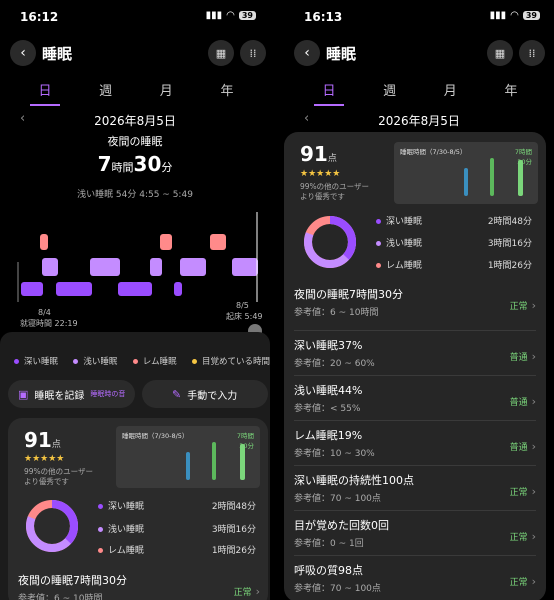  I want to click on metric-row-deep-ratio: 深い睡眠37% 参考値：20 ~ 60% 普通 ›, so click(415, 353).